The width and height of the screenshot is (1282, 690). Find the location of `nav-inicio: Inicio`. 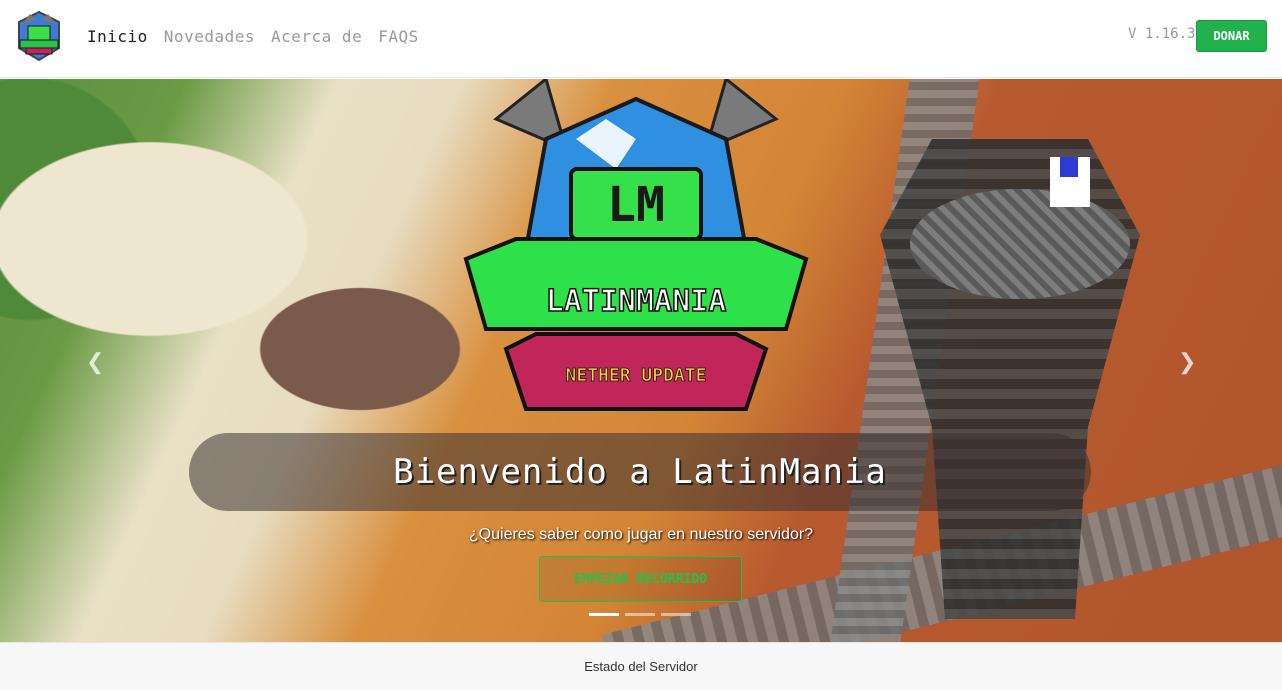

nav-inicio: Inicio is located at coordinates (117, 36).